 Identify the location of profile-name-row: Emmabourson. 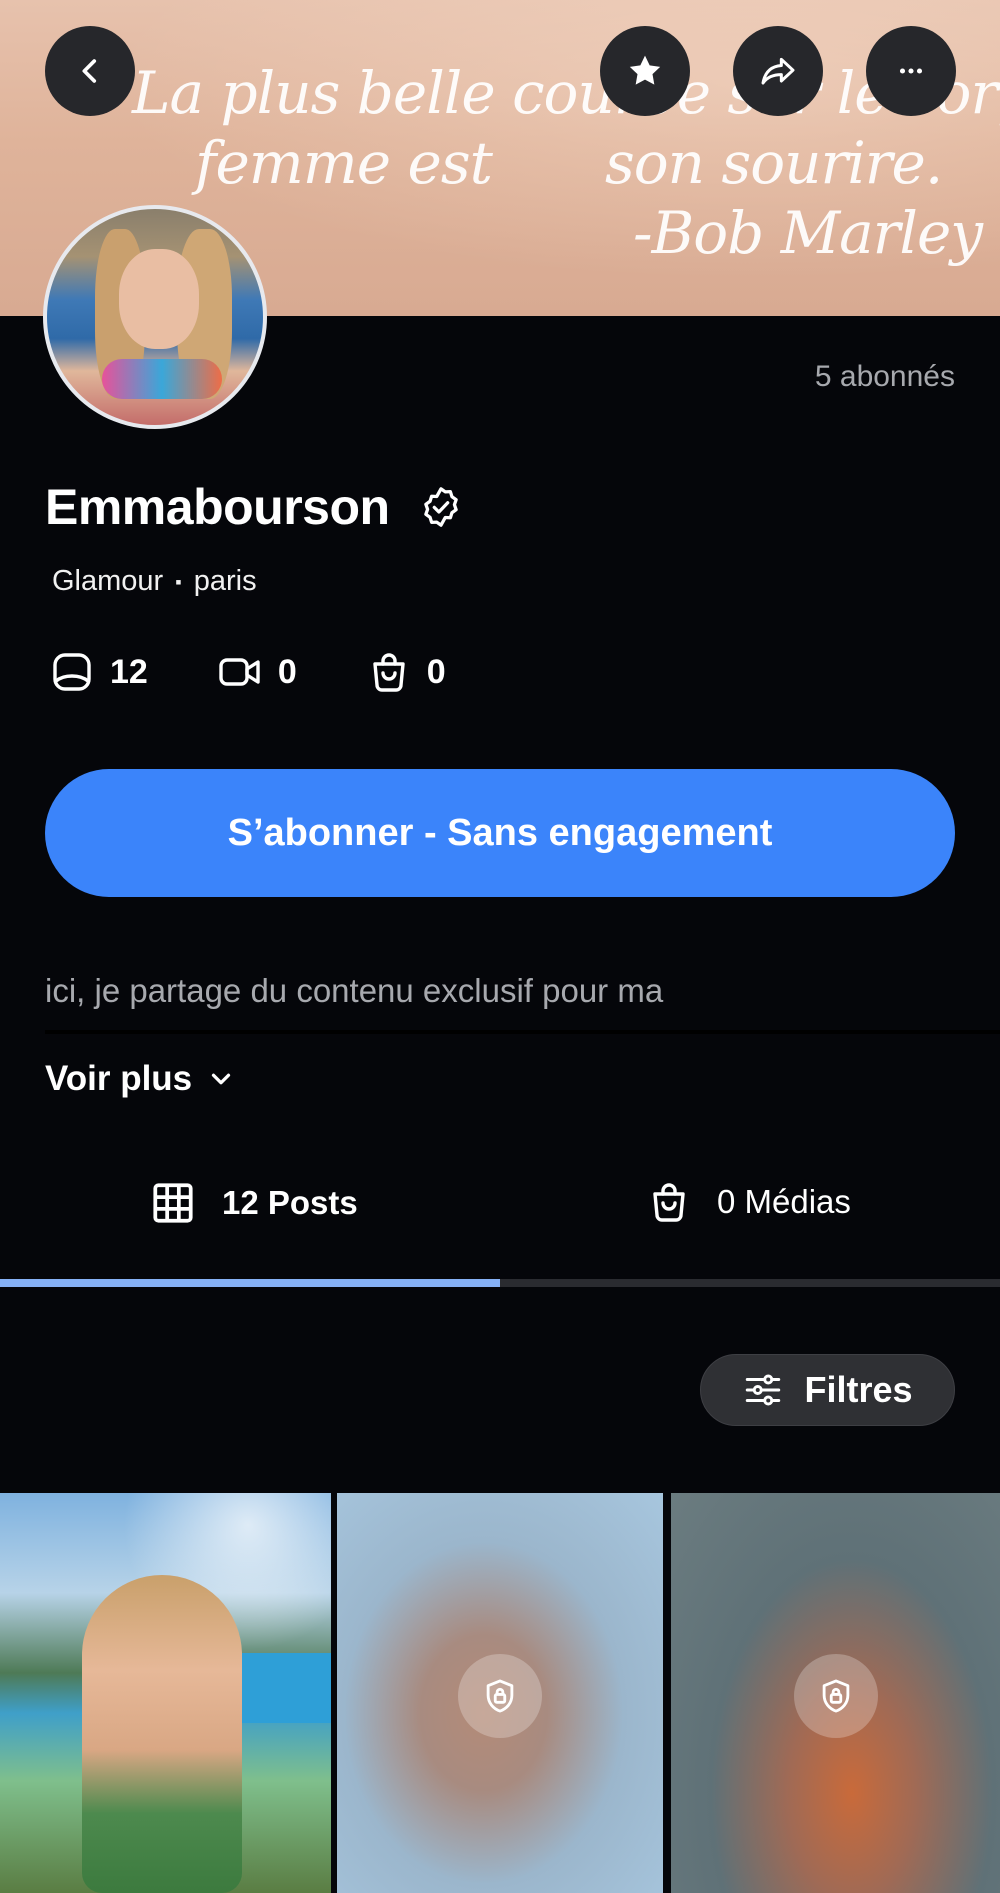
(254, 507).